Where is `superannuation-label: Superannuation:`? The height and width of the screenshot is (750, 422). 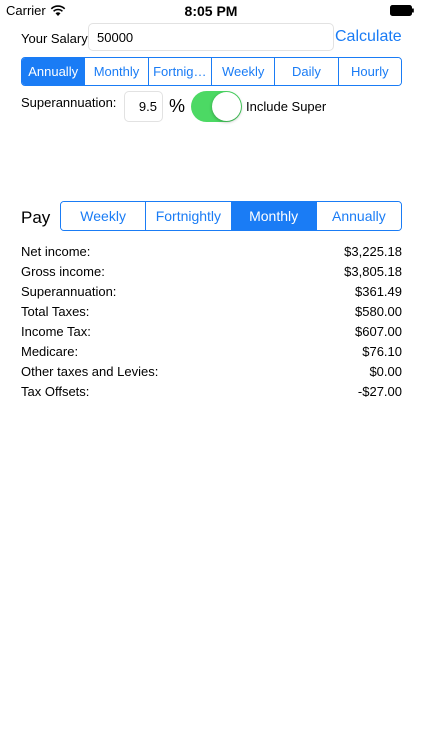
superannuation-label: Superannuation: is located at coordinates (69, 102).